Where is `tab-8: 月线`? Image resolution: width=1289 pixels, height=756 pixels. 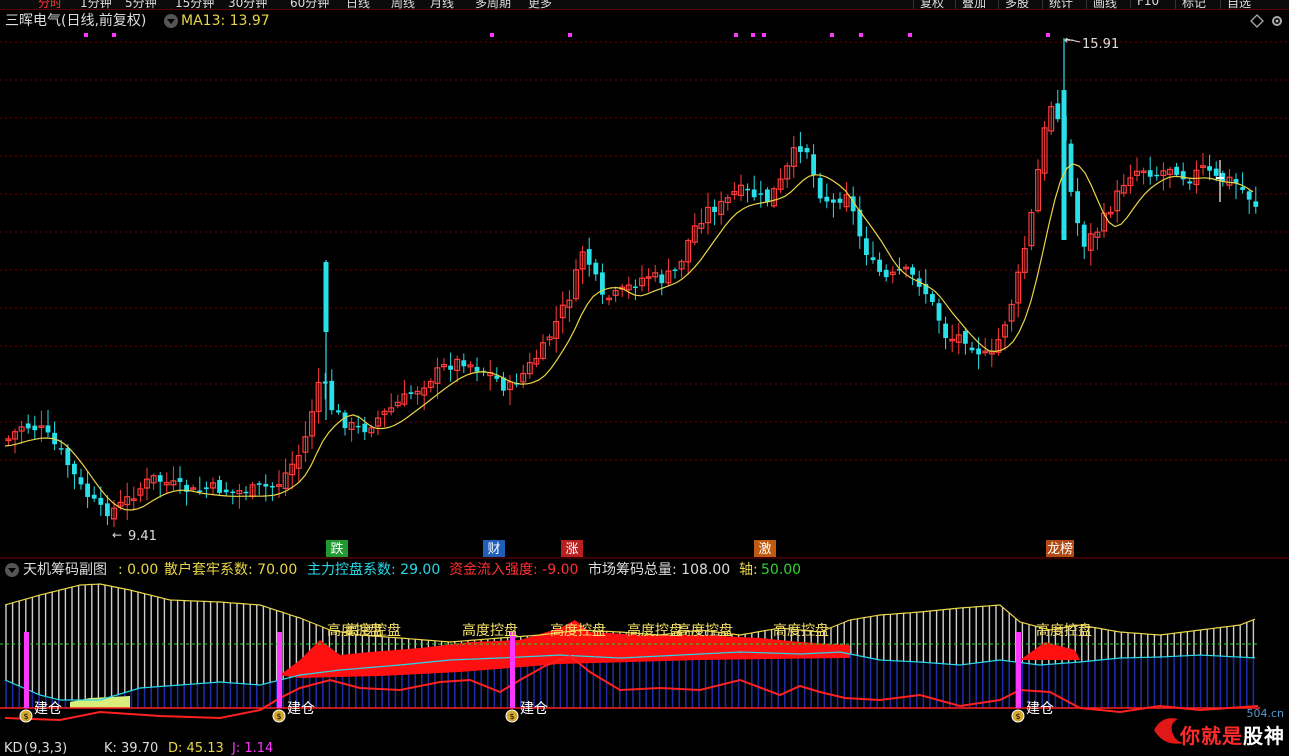 tab-8: 月线 is located at coordinates (442, 4).